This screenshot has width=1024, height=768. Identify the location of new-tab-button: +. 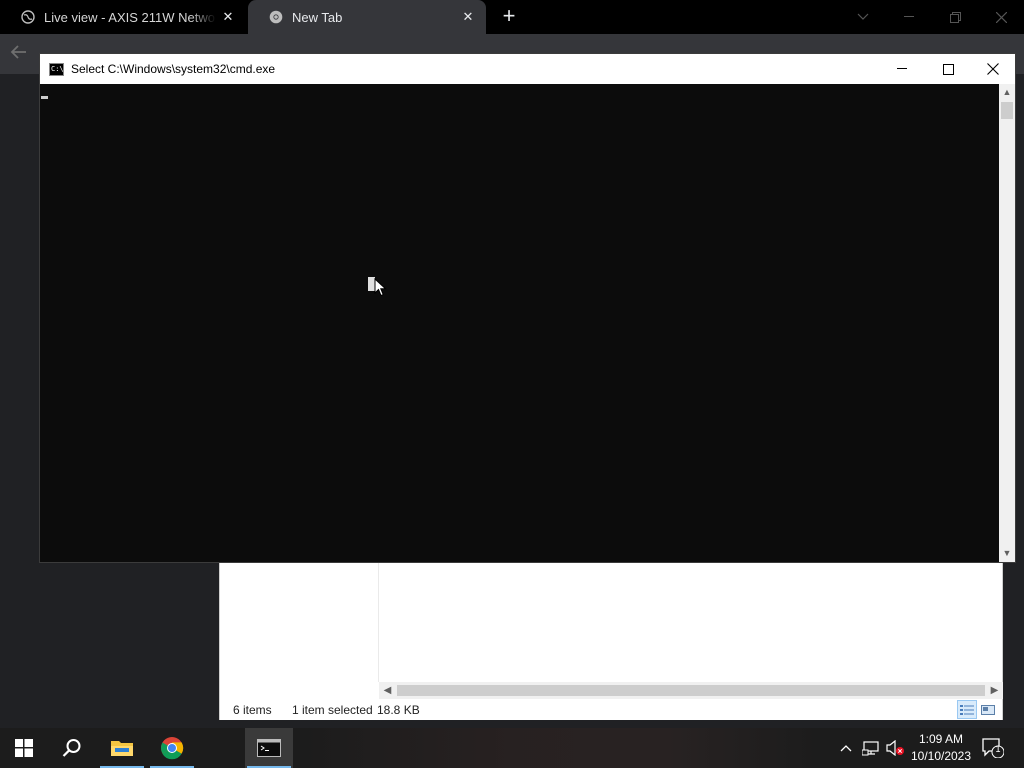
(509, 17).